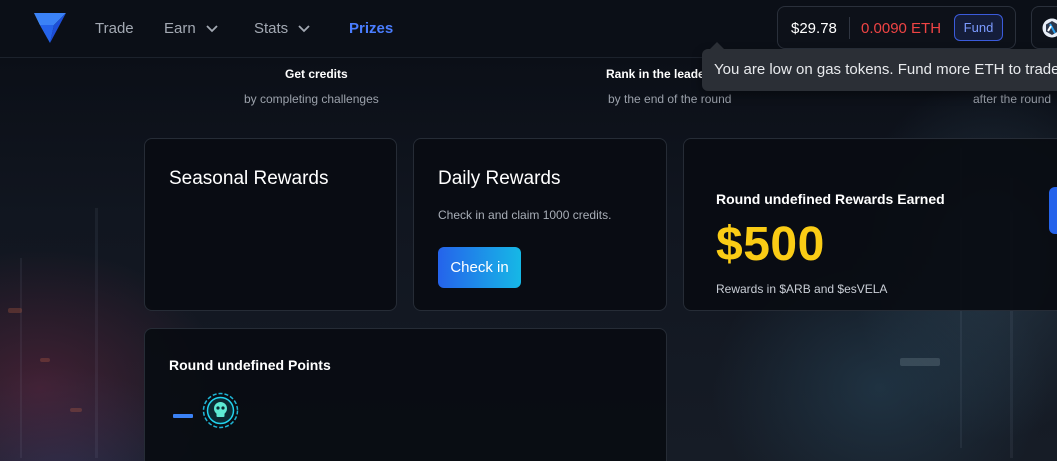 This screenshot has height=461, width=1057. I want to click on nav-stats-label: Stats, so click(271, 28).